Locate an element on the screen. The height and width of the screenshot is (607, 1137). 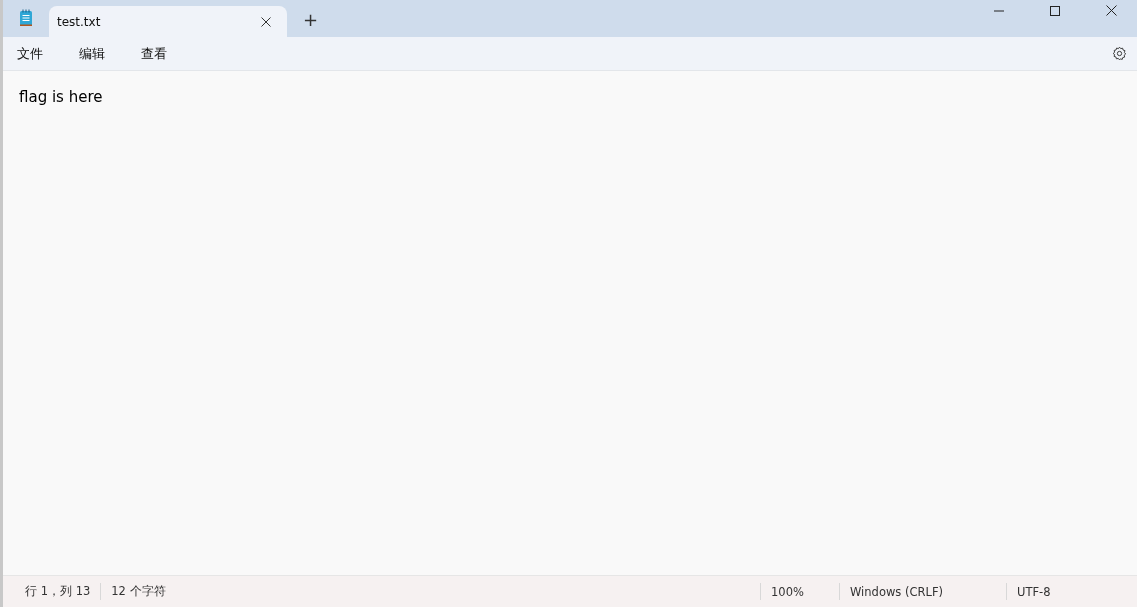
menu-item: 编辑 is located at coordinates (92, 53).